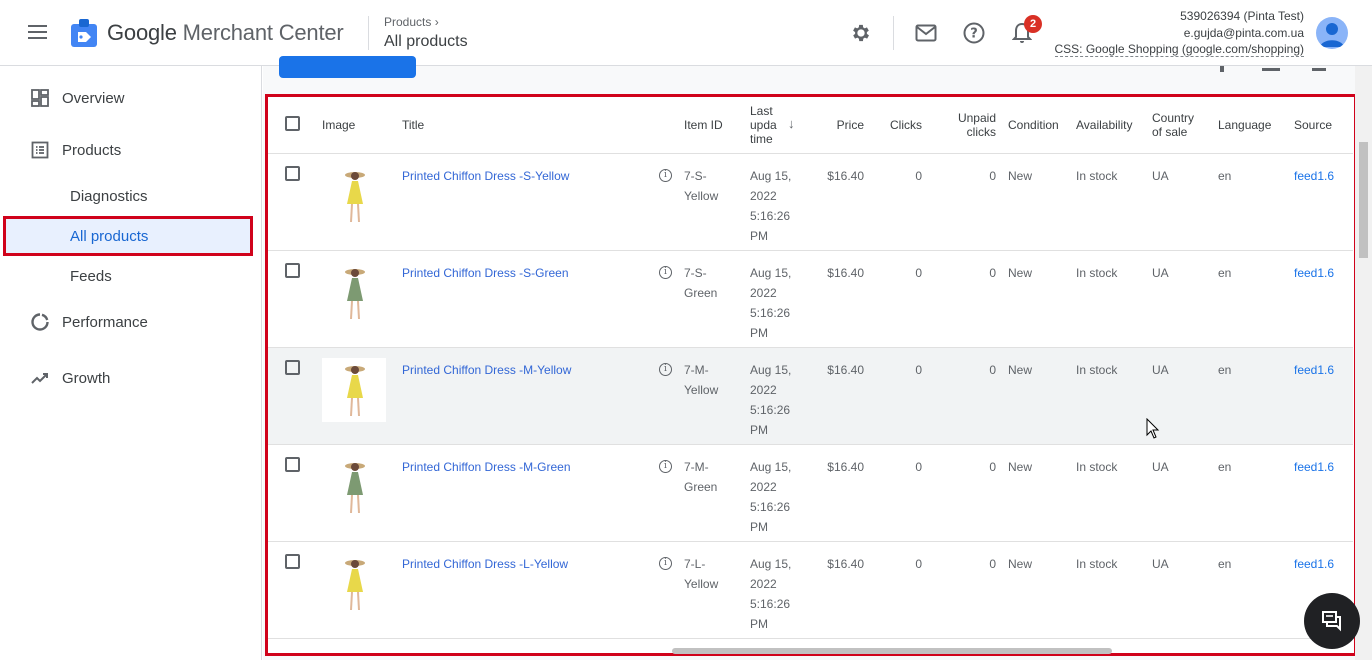  Describe the element at coordinates (1250, 590) in the screenshot. I see `language: en` at that location.